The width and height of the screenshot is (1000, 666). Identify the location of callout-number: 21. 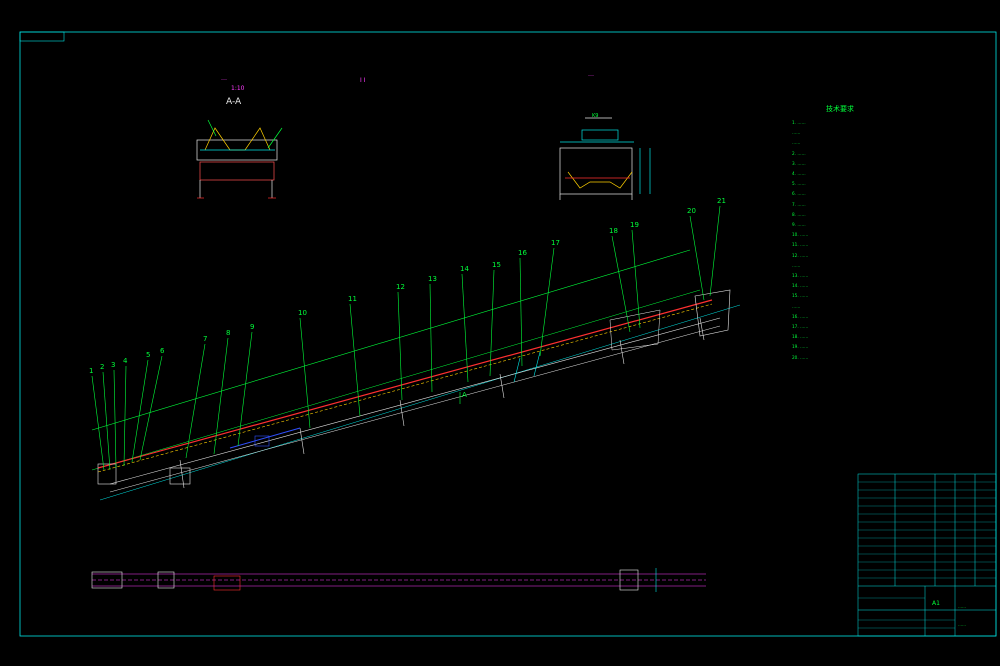
(721, 201).